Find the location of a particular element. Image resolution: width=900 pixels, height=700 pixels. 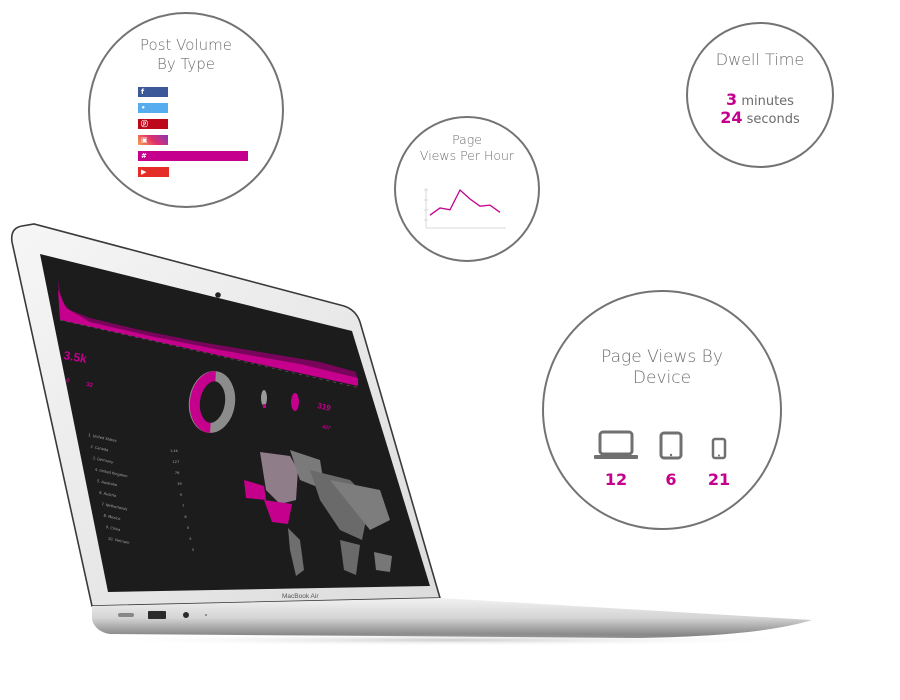

post-volume-title: Post Volume By Type is located at coordinates (186, 55).